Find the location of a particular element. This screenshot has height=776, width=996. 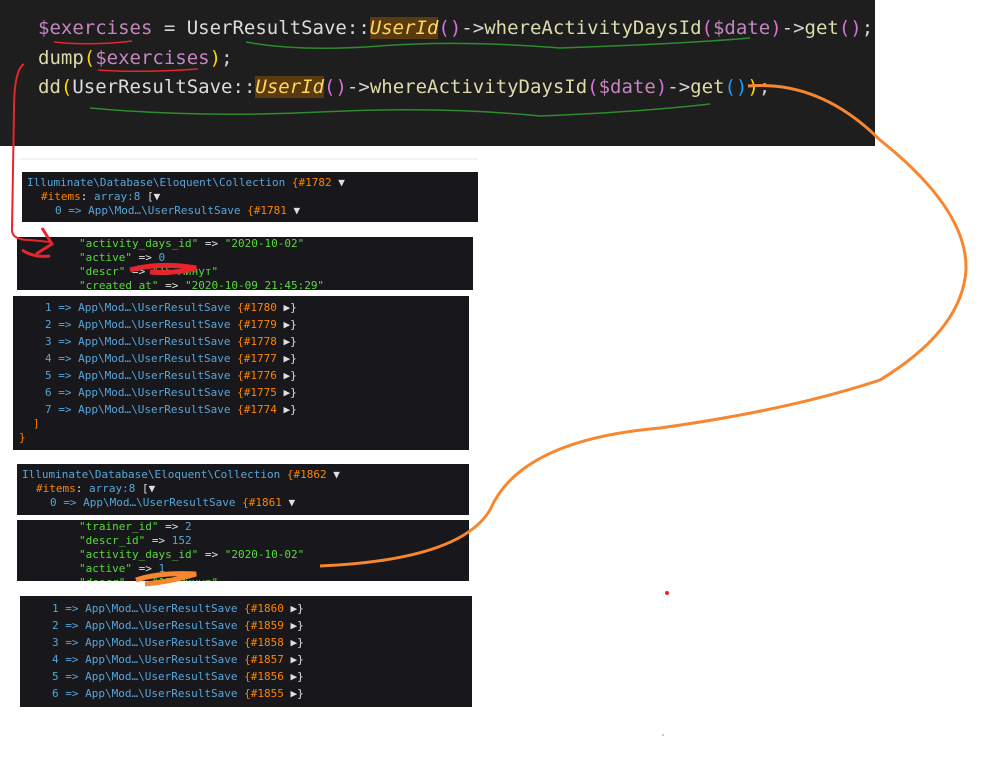

list-item: 3 => App\Mod…\UserResultSave {#1778 ▶} is located at coordinates (171, 342).